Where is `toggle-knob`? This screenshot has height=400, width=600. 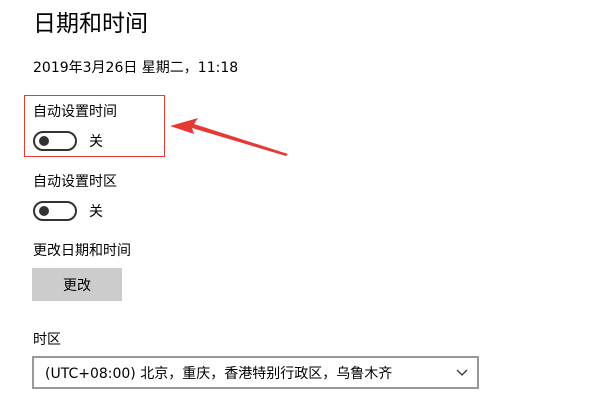 toggle-knob is located at coordinates (44, 211).